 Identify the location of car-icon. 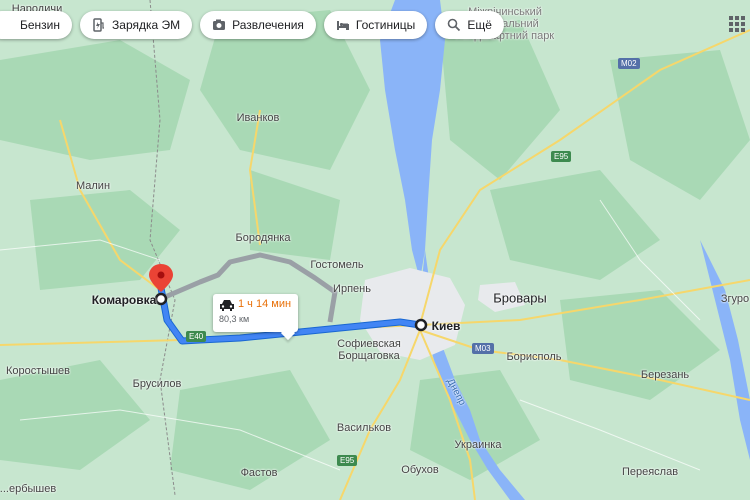
(227, 305).